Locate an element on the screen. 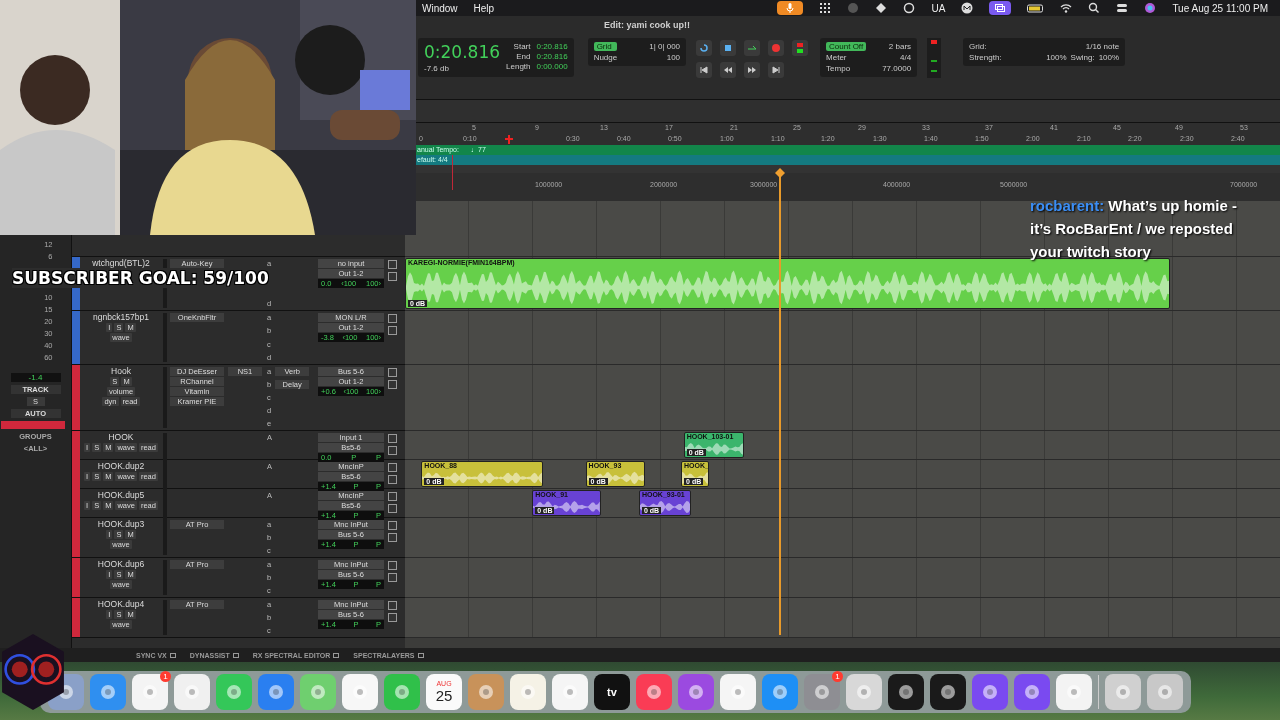 The height and width of the screenshot is (720, 1280). count-bars: 2 bars is located at coordinates (900, 46).